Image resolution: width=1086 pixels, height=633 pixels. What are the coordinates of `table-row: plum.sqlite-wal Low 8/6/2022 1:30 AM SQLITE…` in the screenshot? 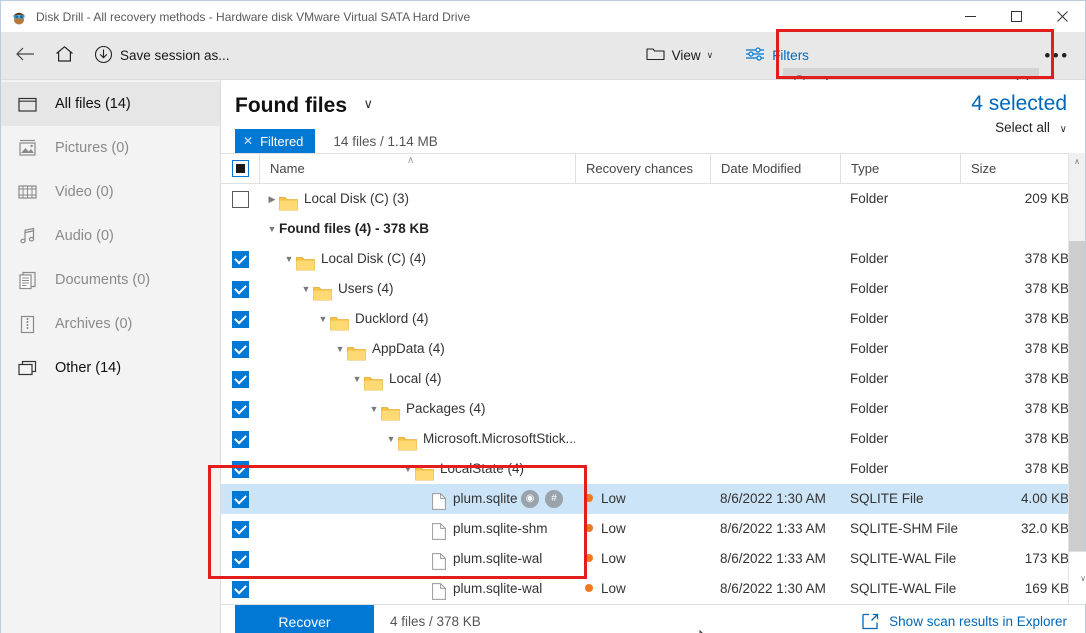 It's located at (653, 589).